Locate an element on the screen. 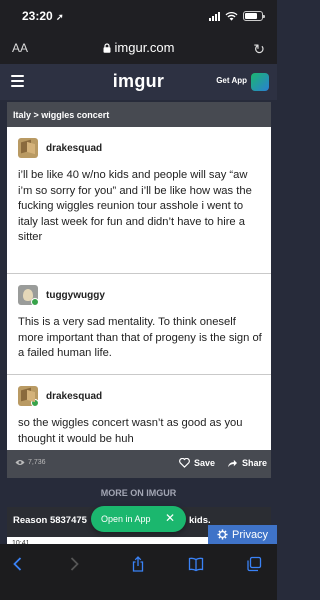 This screenshot has height=600, width=320. status-icons is located at coordinates (237, 16).